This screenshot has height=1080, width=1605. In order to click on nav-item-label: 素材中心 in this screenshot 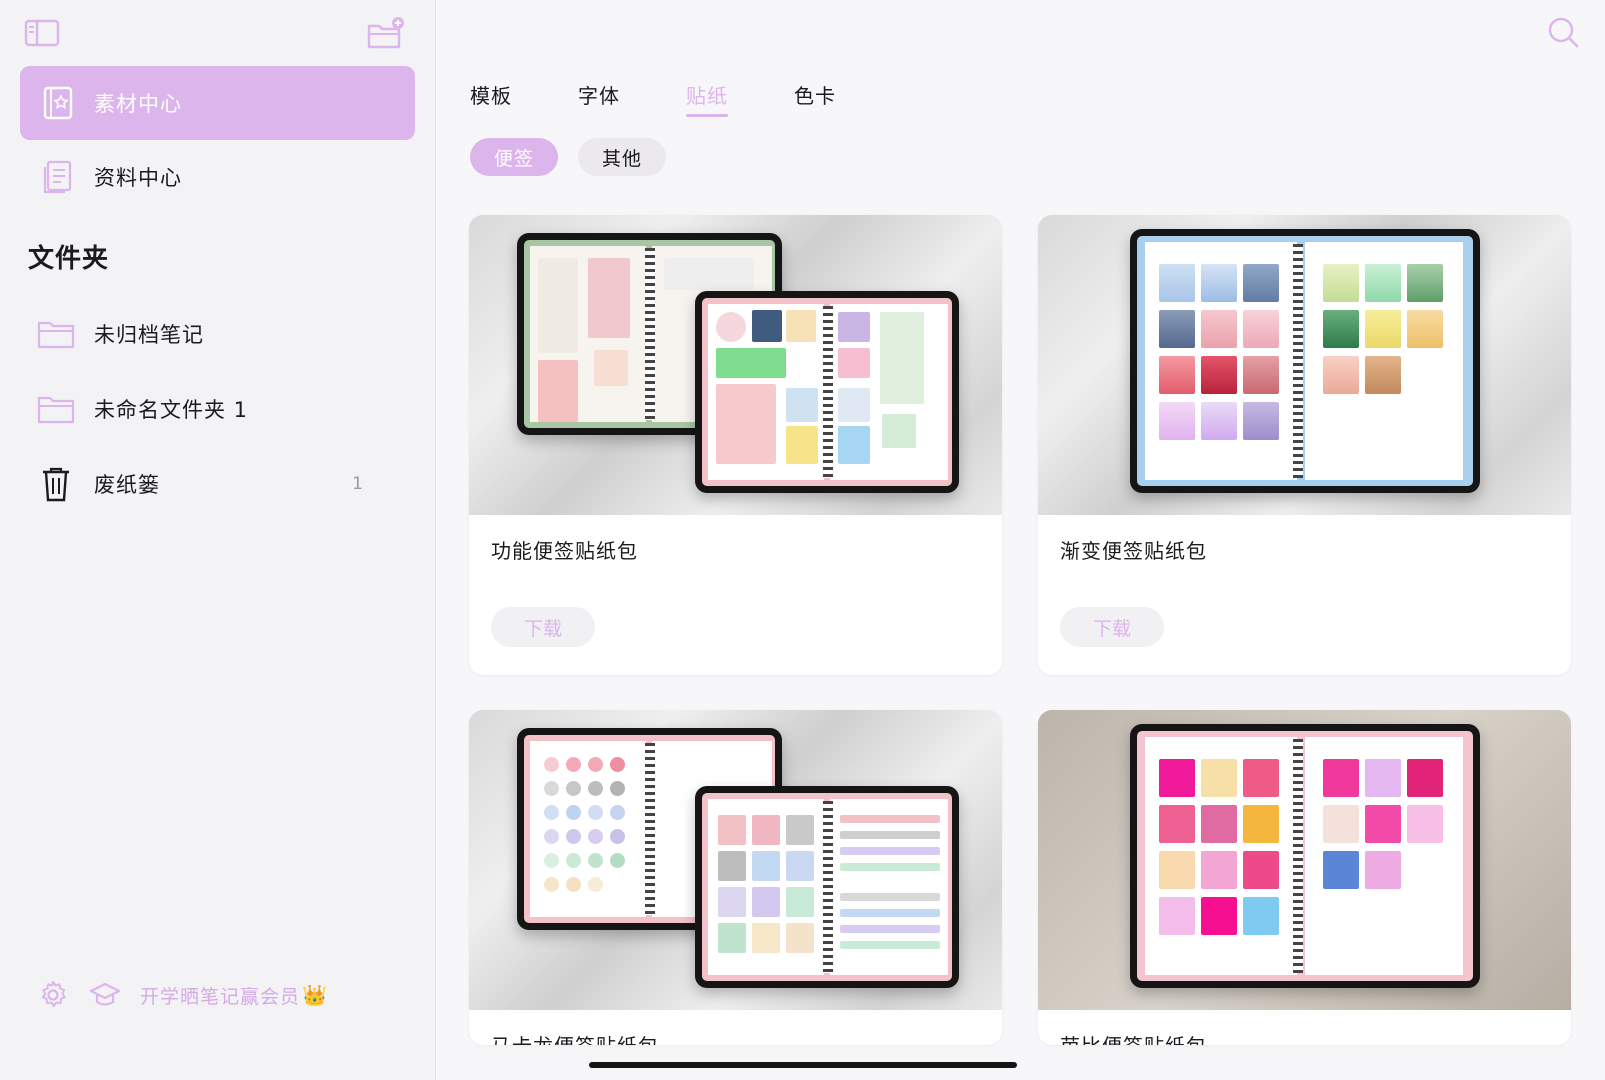, I will do `click(138, 104)`.